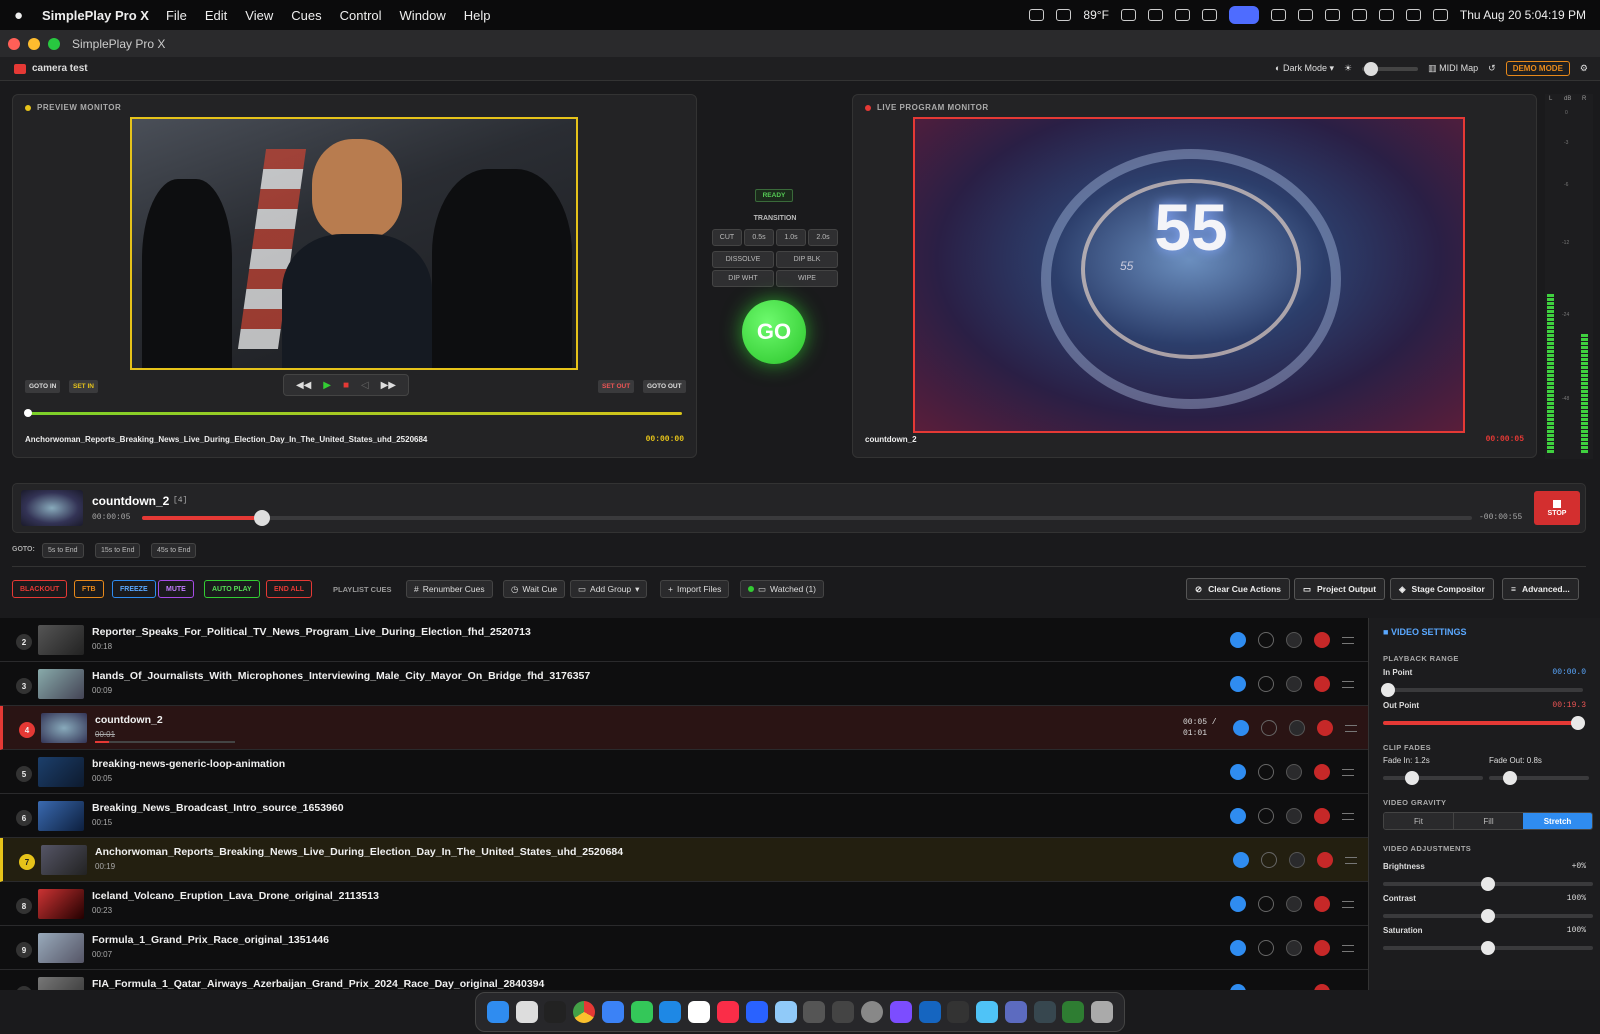 The height and width of the screenshot is (1034, 1600). Describe the element at coordinates (89, 589) in the screenshot. I see `ftb-button: FTB` at that location.